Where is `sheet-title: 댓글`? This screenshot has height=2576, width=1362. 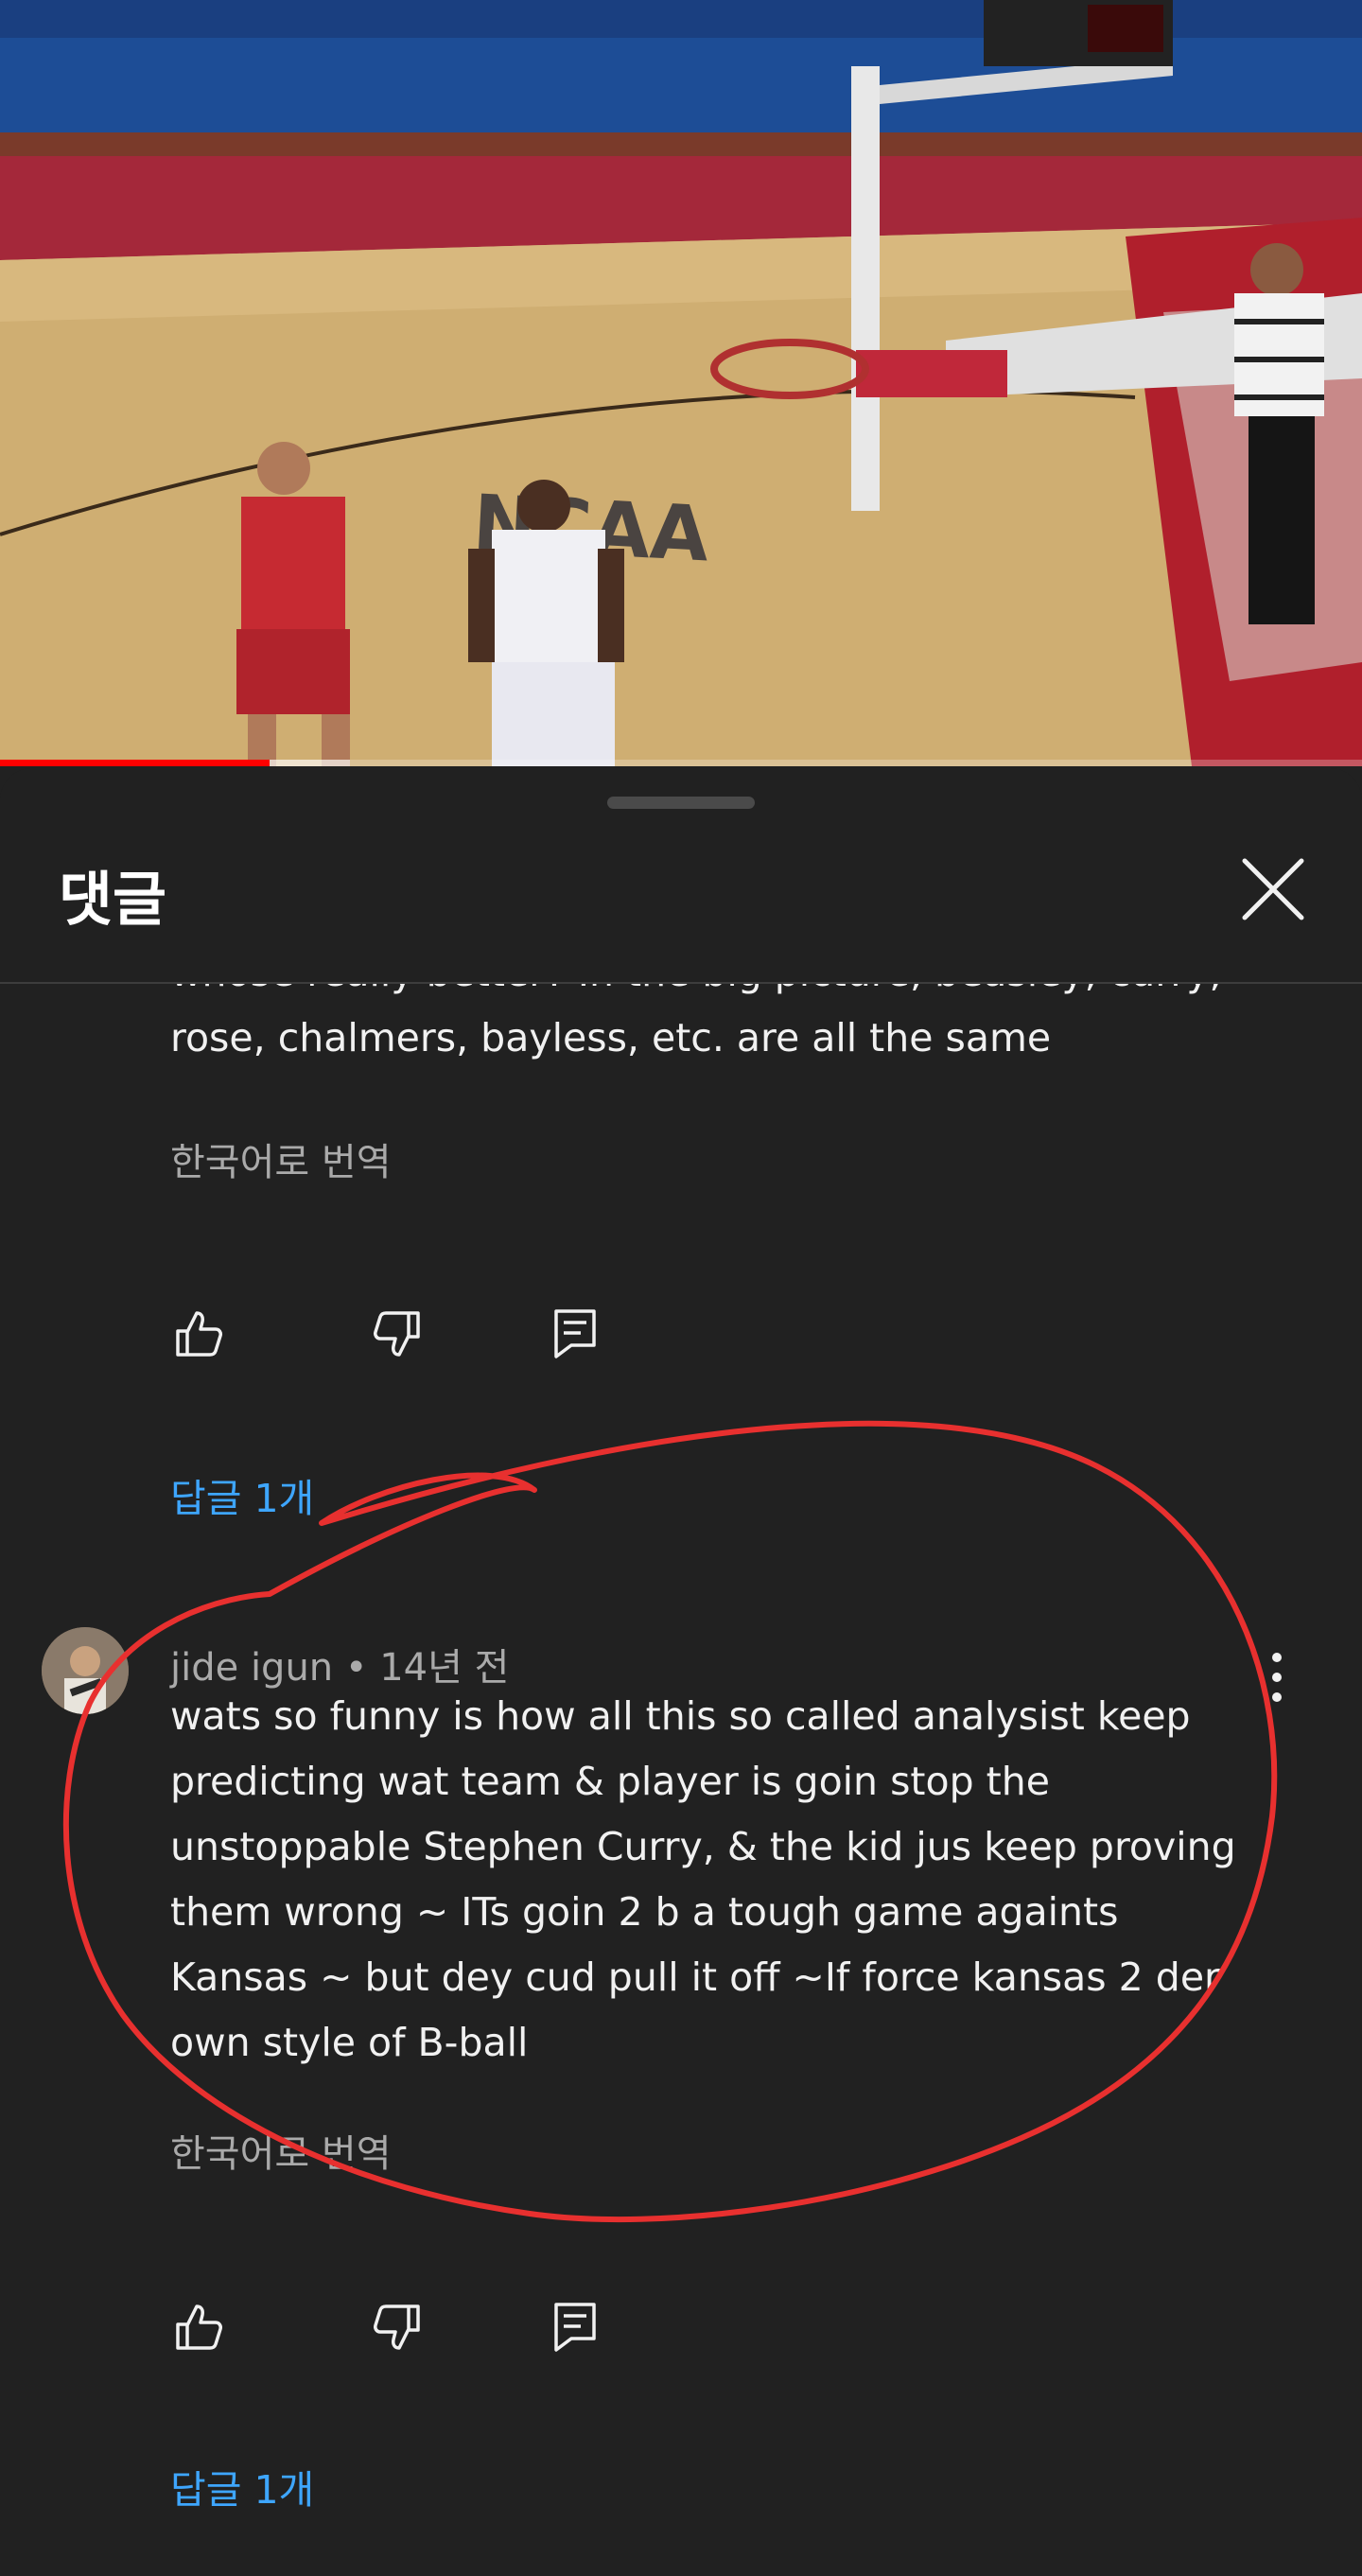
sheet-title: 댓글 is located at coordinates (113, 900).